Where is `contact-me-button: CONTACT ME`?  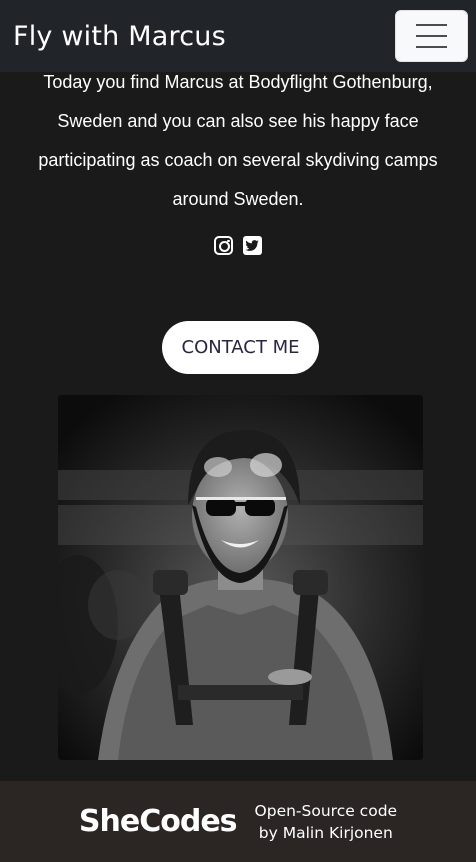
contact-me-button: CONTACT ME is located at coordinates (240, 347).